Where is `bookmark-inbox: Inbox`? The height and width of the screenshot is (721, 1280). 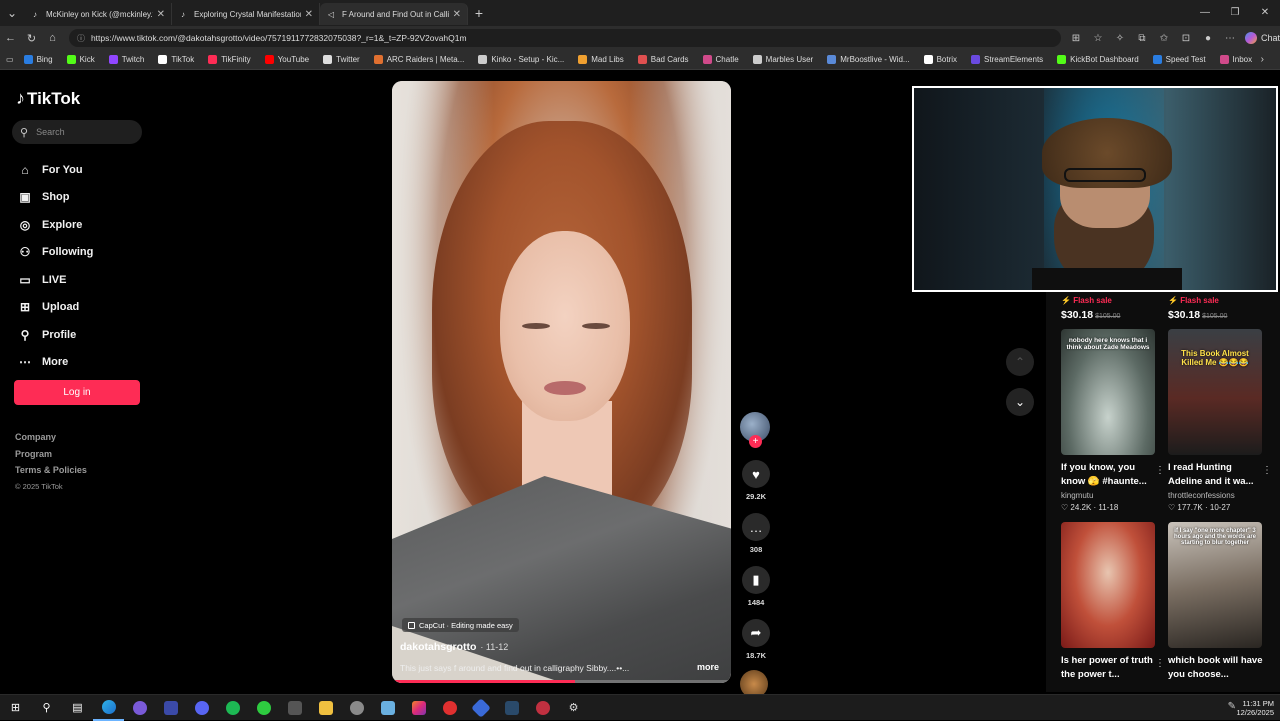 bookmark-inbox: Inbox is located at coordinates (1235, 59).